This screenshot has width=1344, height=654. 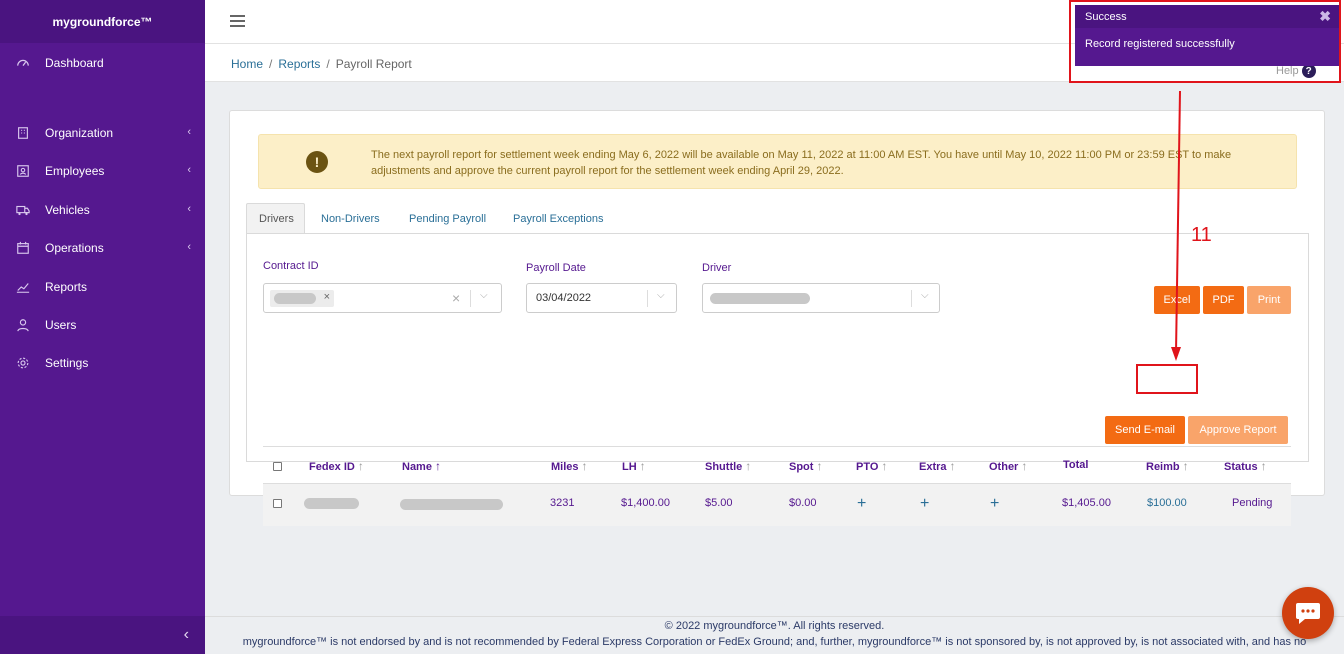 I want to click on col-name: Name ↑, so click(x=421, y=466).